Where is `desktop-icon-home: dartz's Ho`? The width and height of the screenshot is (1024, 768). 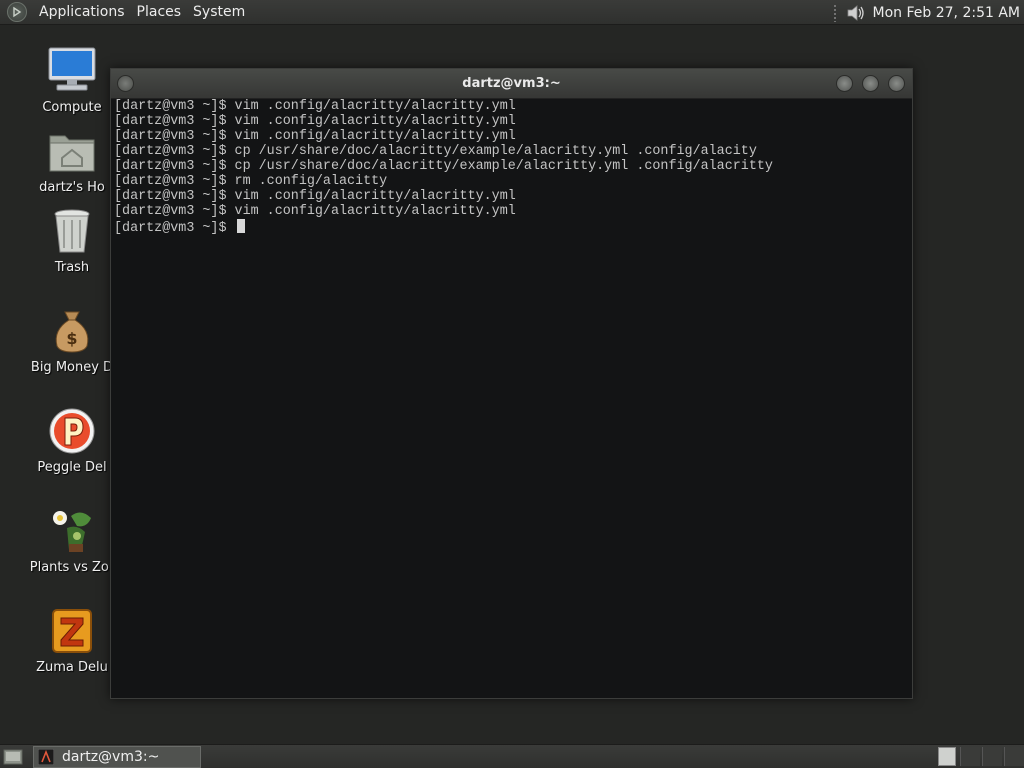
desktop-icon-home: dartz's Ho is located at coordinates (72, 171).